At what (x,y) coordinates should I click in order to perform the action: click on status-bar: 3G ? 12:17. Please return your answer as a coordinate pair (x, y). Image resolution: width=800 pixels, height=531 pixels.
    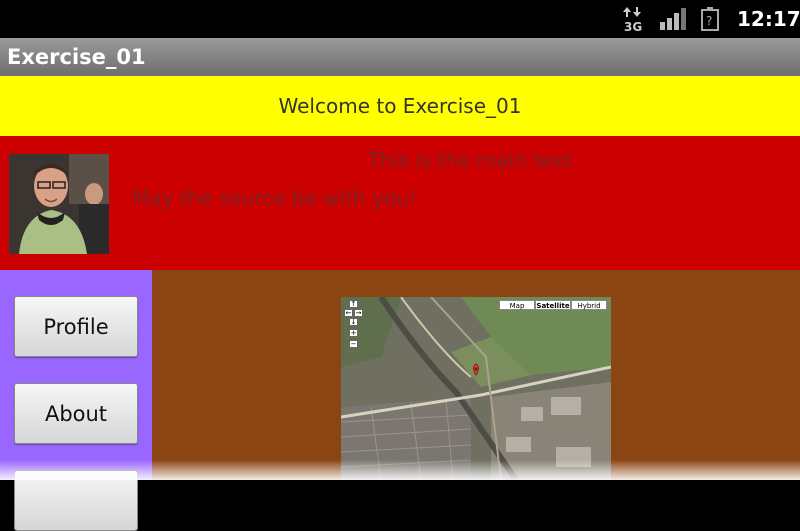
    Looking at the image, I should click on (400, 19).